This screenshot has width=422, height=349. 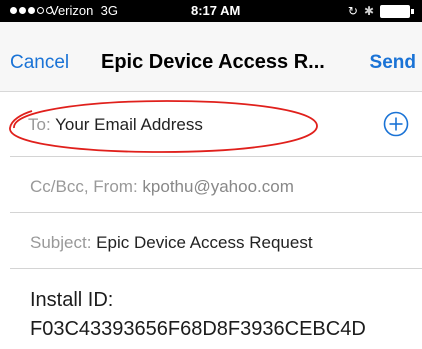 What do you see at coordinates (393, 63) in the screenshot?
I see `send-button: Send` at bounding box center [393, 63].